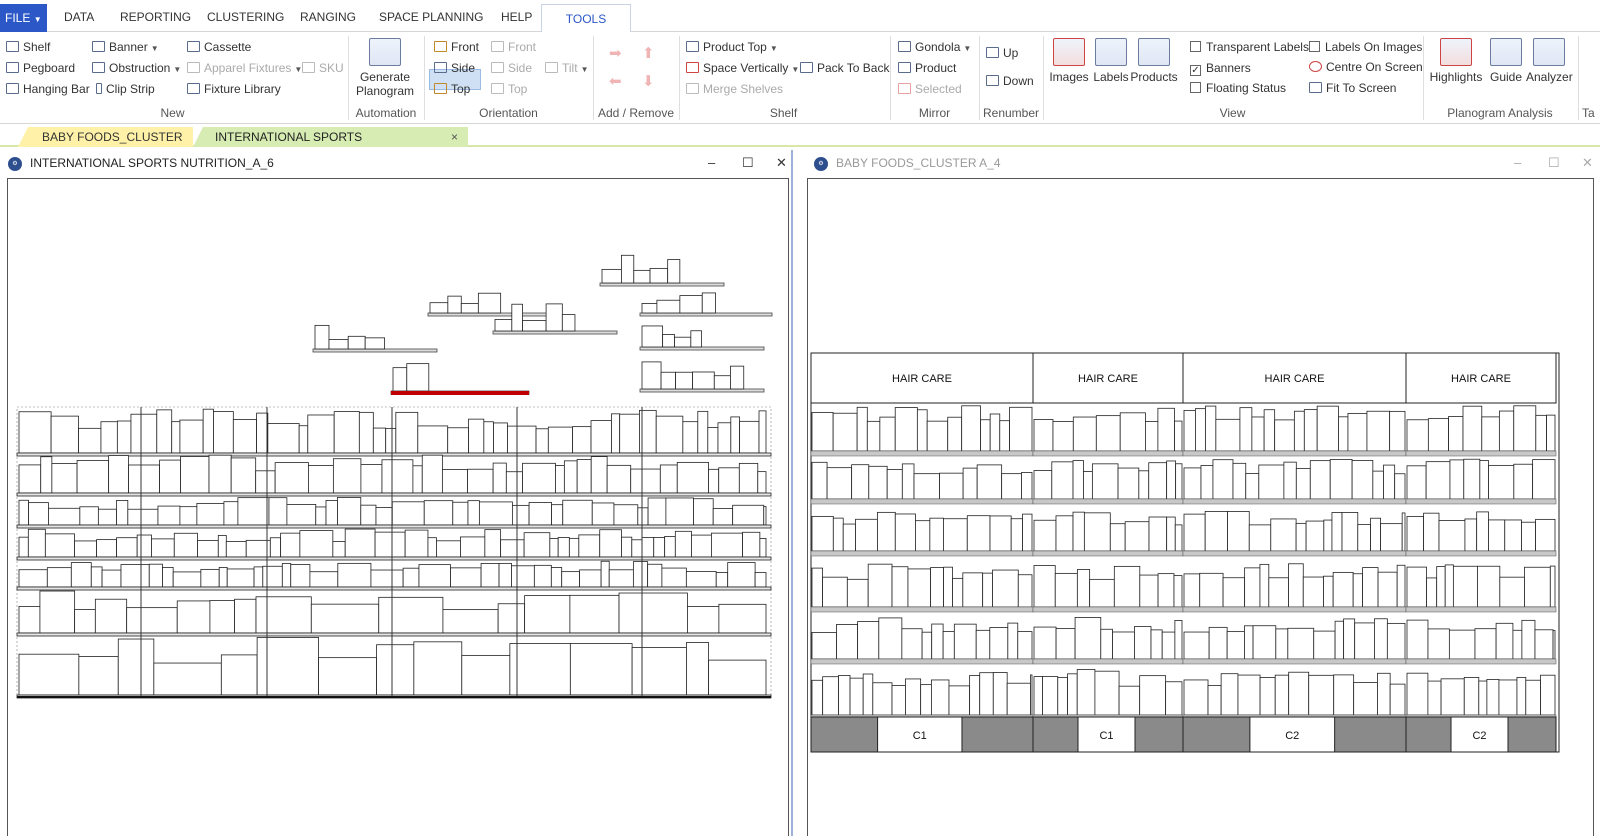 The width and height of the screenshot is (1600, 836). I want to click on guide-button: Guide, so click(1506, 61).